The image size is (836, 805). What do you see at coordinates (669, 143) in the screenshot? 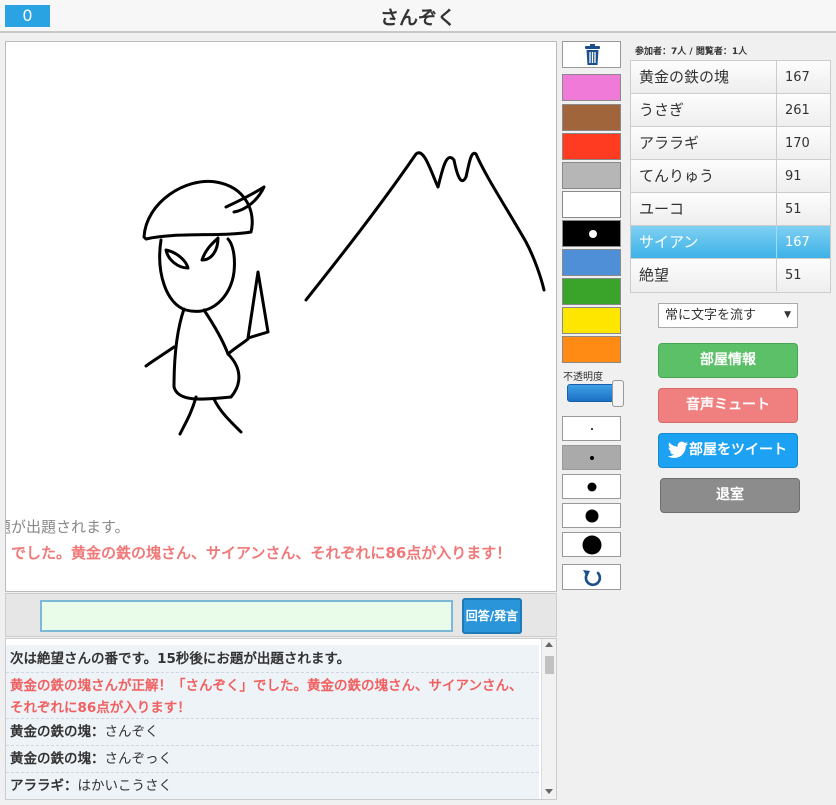
I see `player-name: アララギ` at bounding box center [669, 143].